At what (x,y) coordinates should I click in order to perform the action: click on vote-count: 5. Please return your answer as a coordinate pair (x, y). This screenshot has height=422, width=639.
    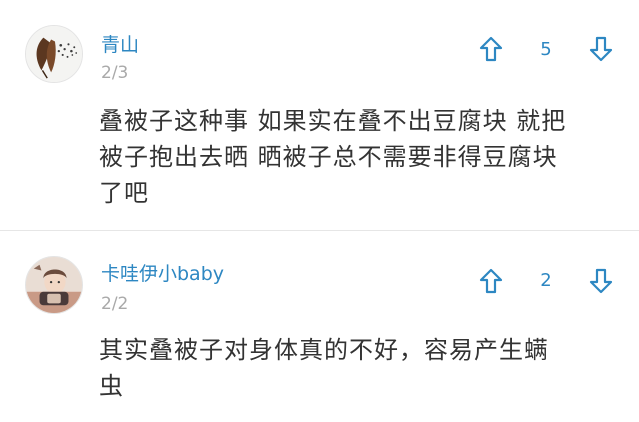
    Looking at the image, I should click on (546, 49).